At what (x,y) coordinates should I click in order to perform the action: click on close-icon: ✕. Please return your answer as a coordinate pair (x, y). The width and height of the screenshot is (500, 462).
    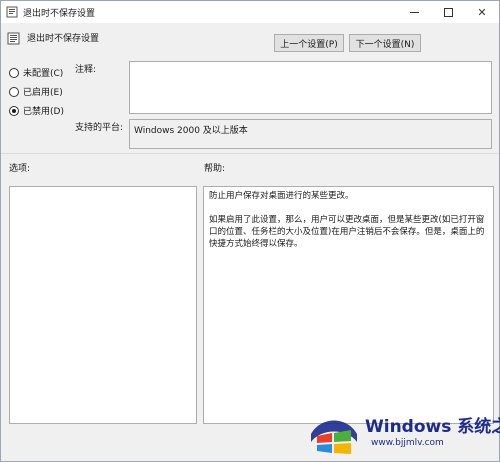
    Looking at the image, I should click on (482, 12).